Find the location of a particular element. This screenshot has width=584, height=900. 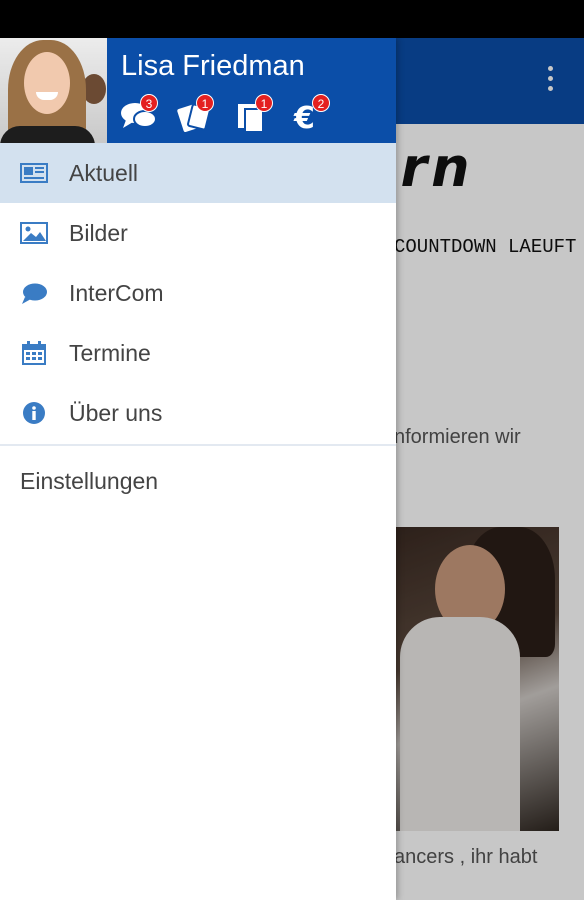

documents-button: 1 is located at coordinates (257, 115).